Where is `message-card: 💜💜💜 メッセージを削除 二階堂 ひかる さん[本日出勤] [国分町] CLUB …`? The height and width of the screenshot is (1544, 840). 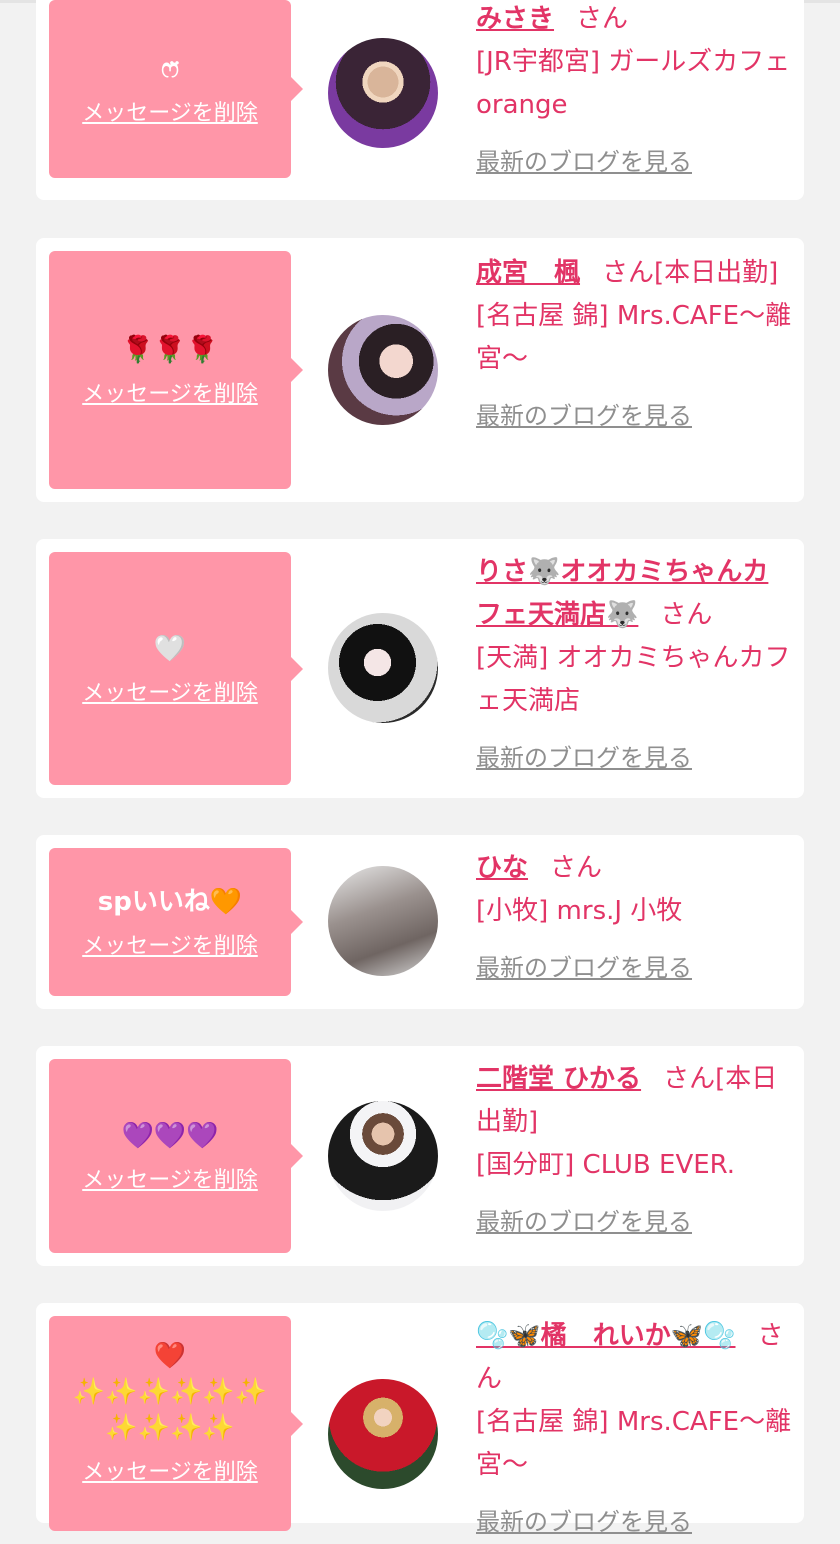 message-card: 💜💜💜 メッセージを削除 二階堂 ひかる さん[本日出勤] [国分町] CLUB … is located at coordinates (420, 1156).